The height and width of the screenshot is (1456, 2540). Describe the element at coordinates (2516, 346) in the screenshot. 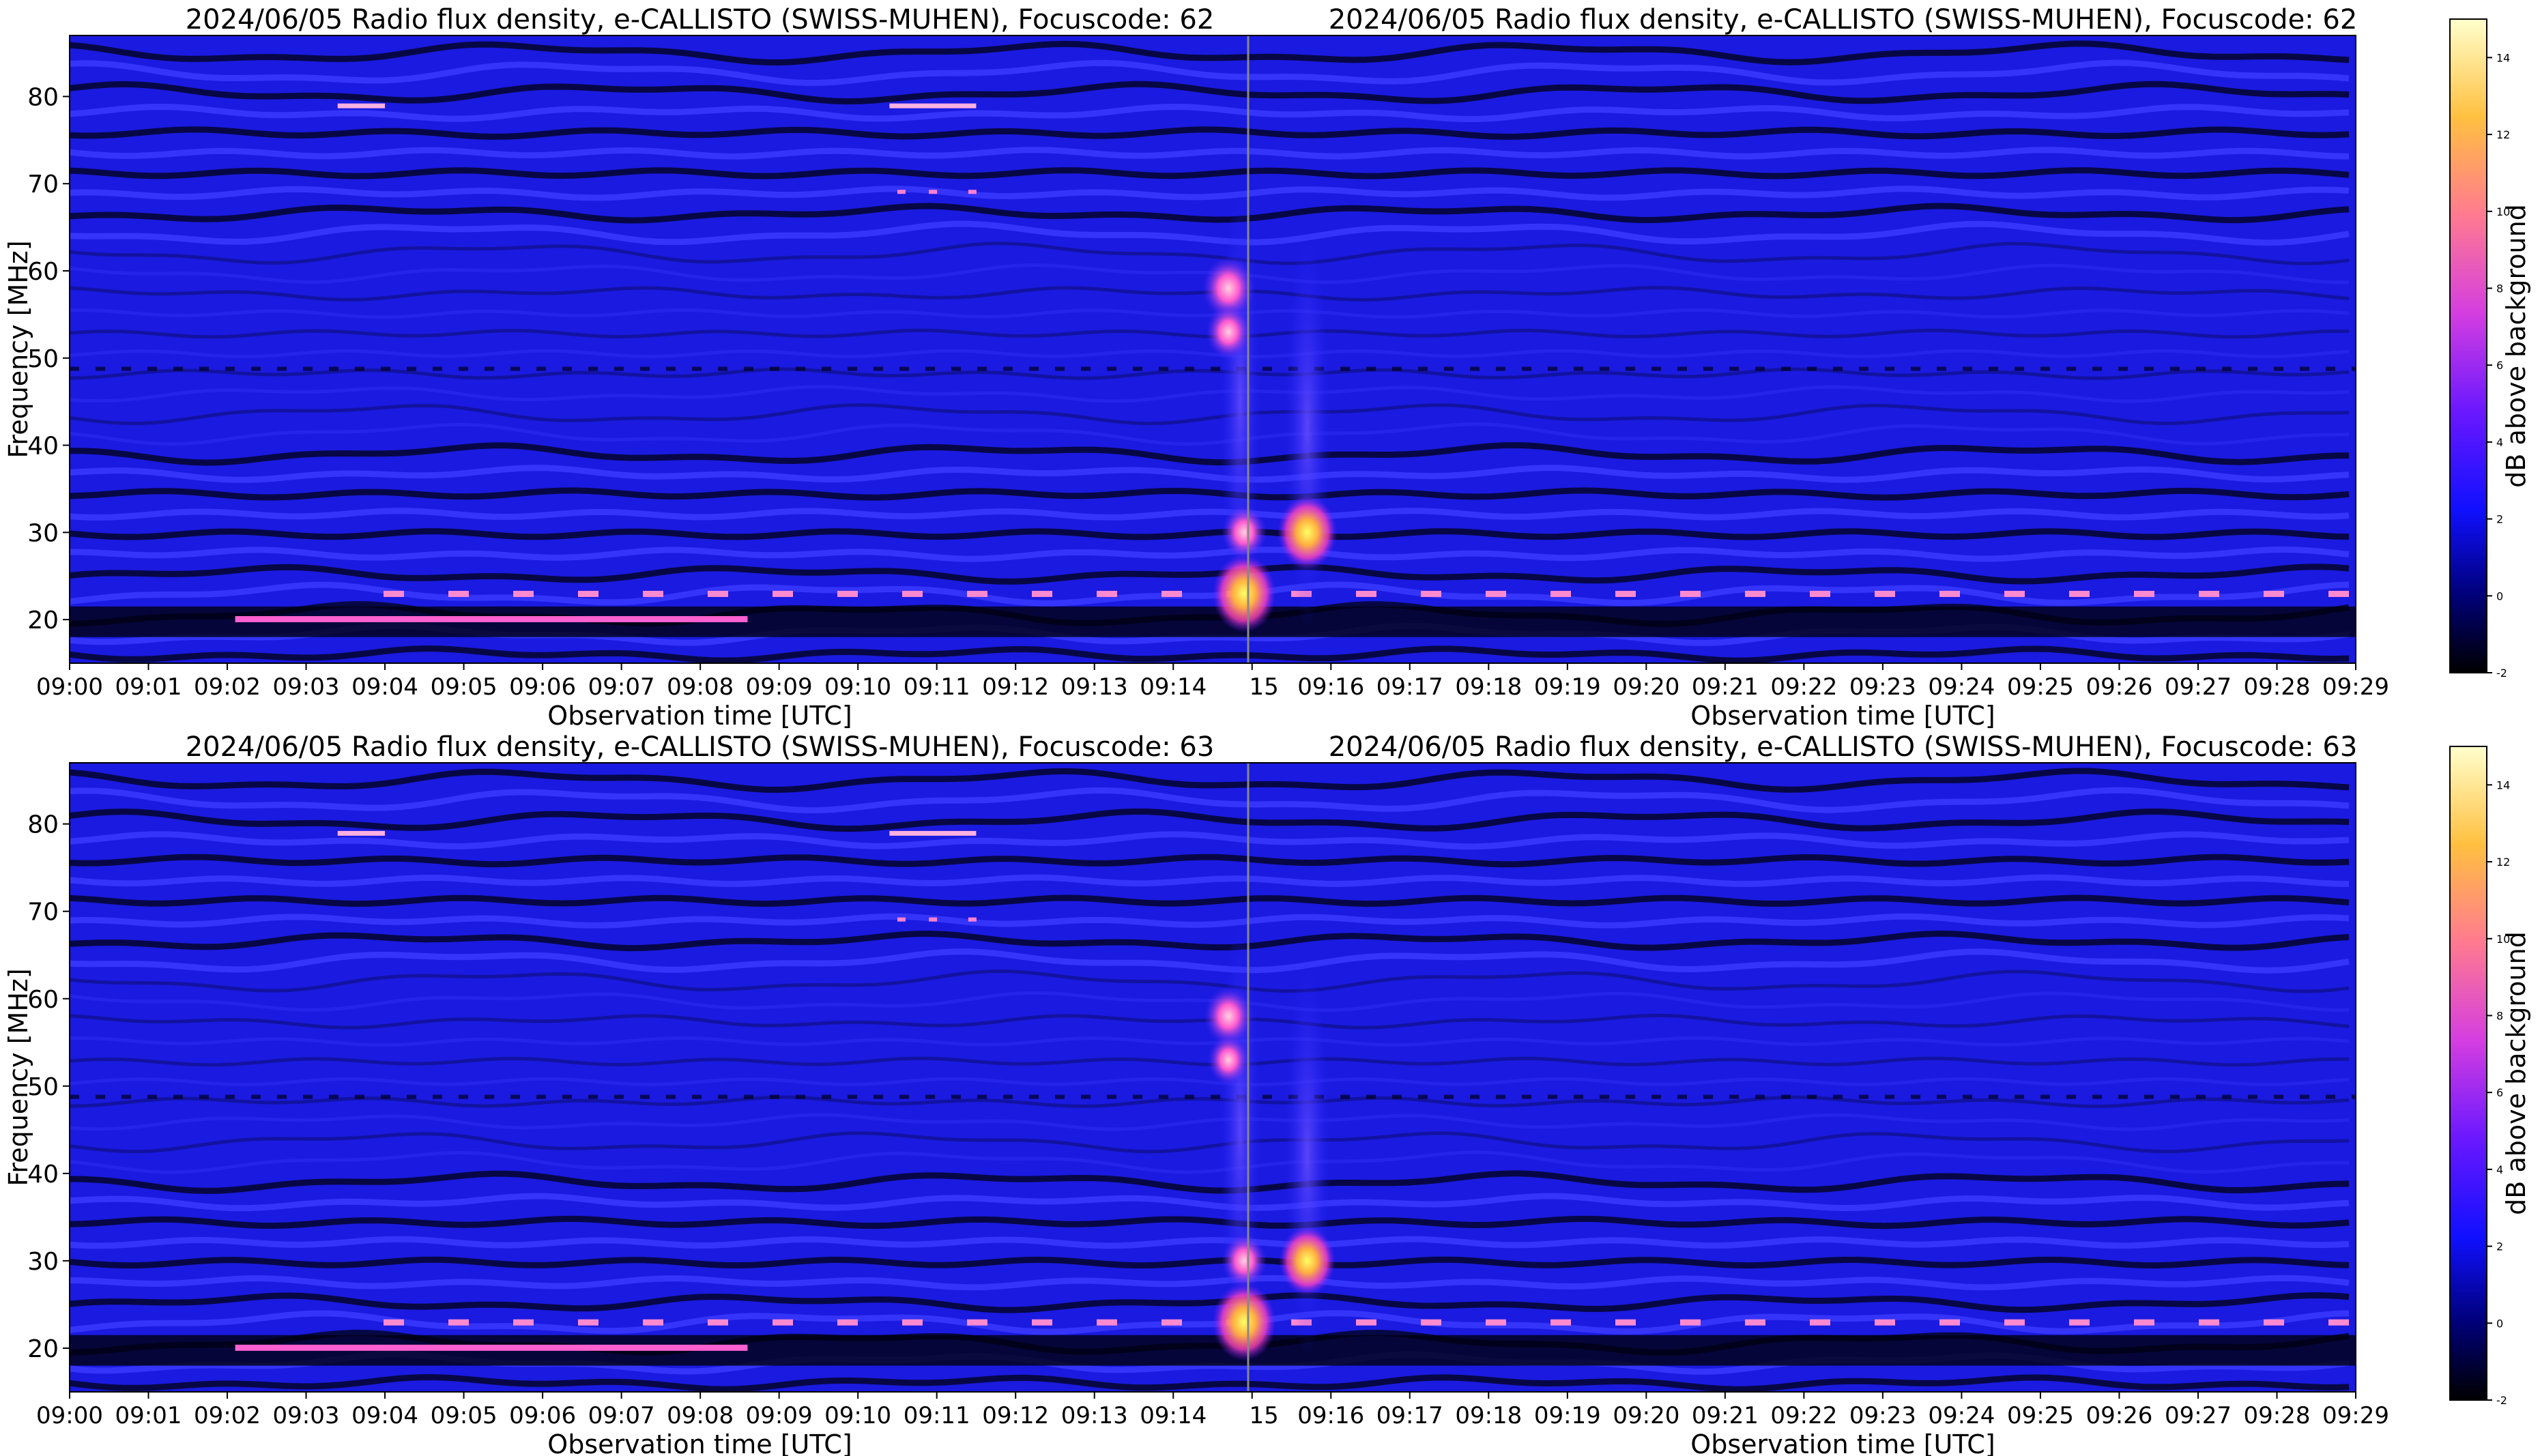

I see `colorbar-label: dB above background` at that location.